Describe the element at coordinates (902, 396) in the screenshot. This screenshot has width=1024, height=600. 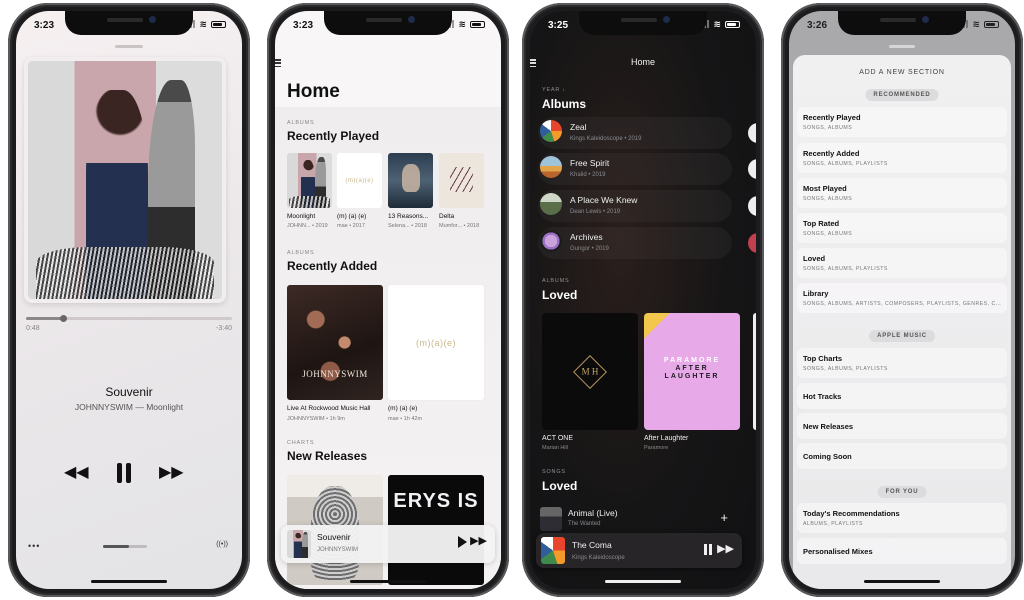
I see `option-hot-tracks: Hot Tracks` at that location.